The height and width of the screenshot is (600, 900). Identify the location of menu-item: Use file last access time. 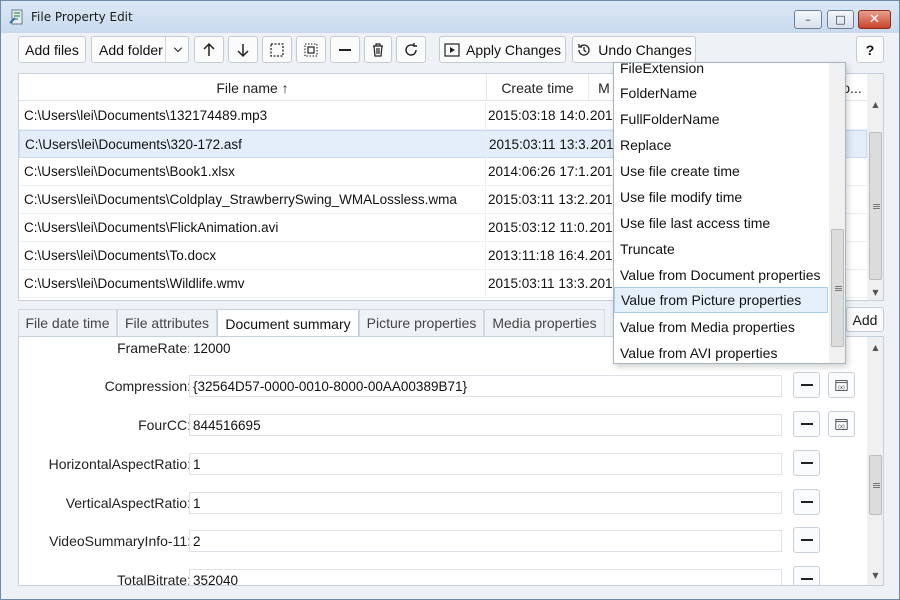
(721, 223).